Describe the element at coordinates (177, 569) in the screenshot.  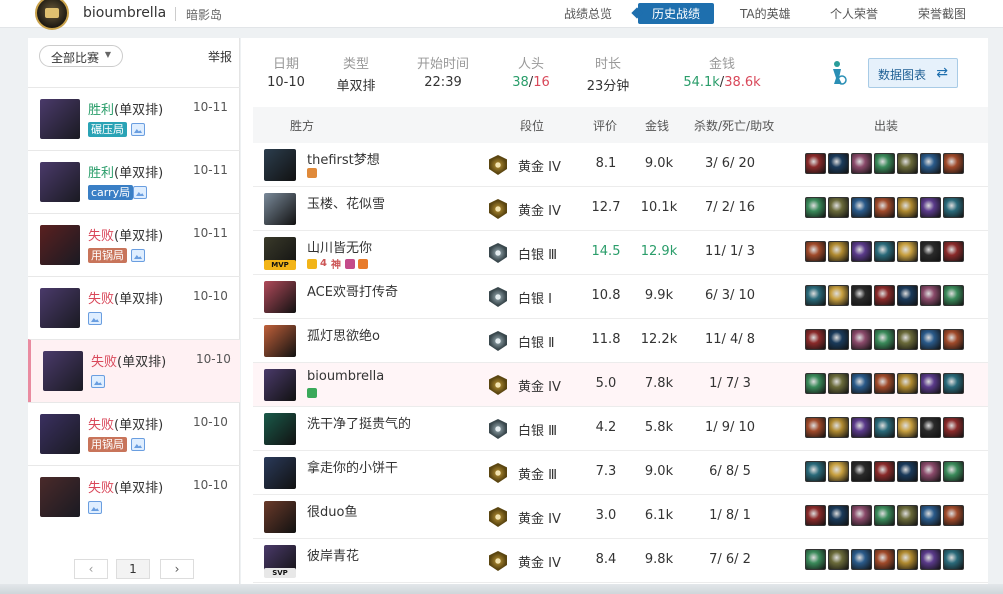
I see `next-page-button: ›` at that location.